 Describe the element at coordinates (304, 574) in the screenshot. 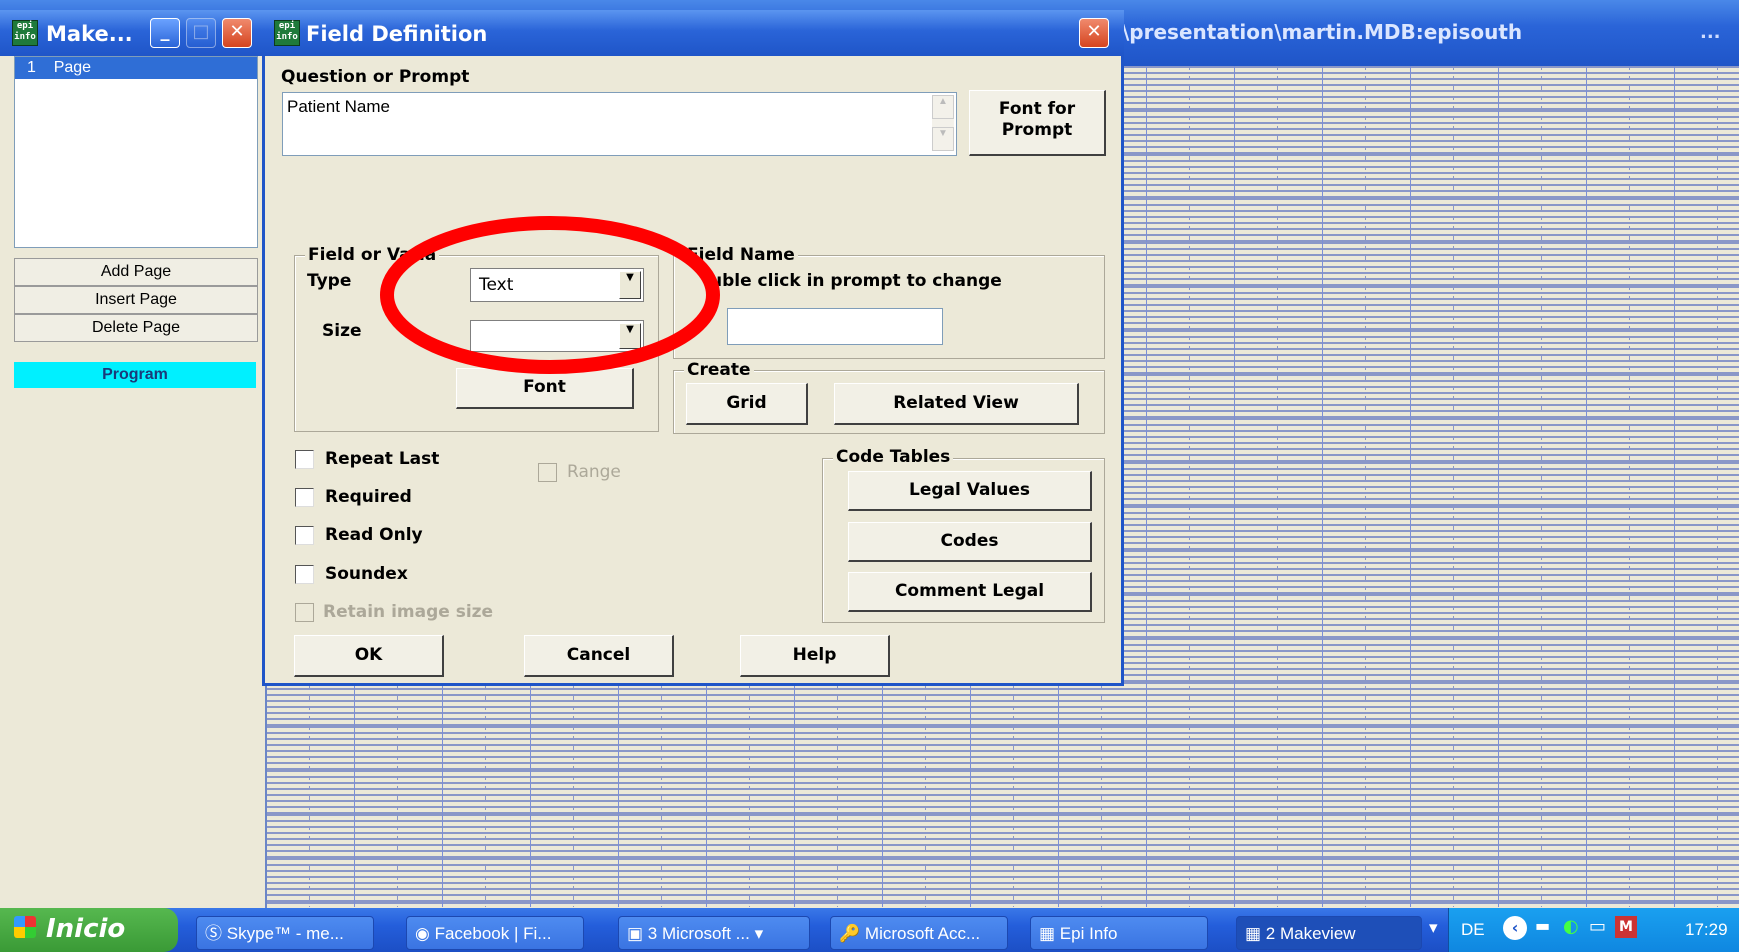

I see `soundex-checkbox` at that location.